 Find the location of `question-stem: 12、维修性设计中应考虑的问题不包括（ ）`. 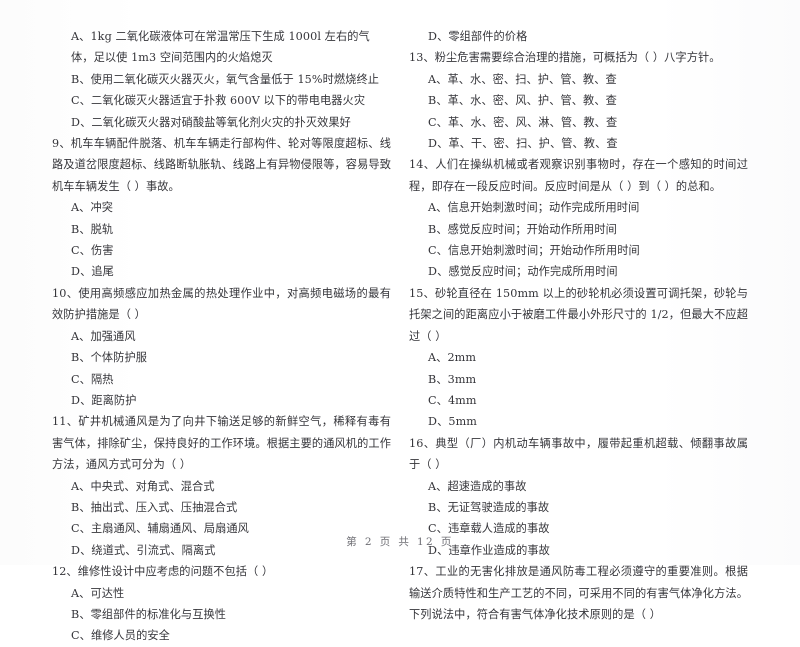

question-stem: 12、维修性设计中应考虑的问题不包括（ ） is located at coordinates (163, 572).